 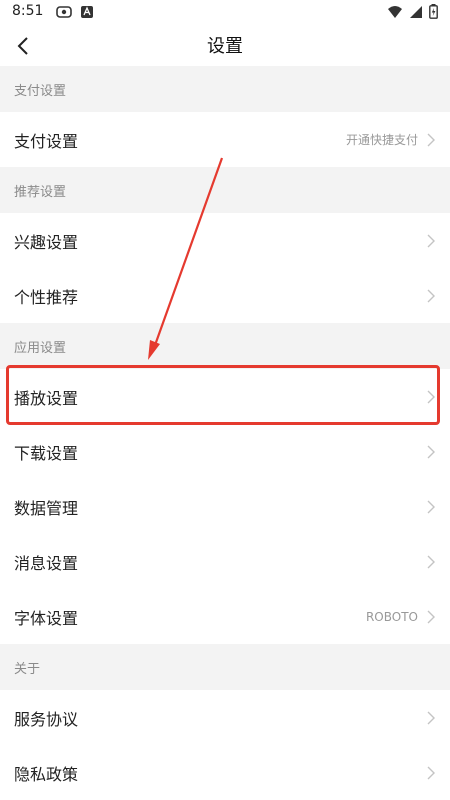 I want to click on row-playback-settings: 播放设置, so click(x=225, y=396).